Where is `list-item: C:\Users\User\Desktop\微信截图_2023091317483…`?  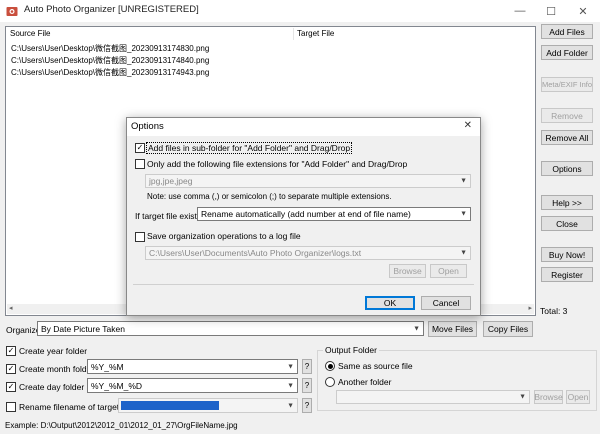 list-item: C:\Users\User\Desktop\微信截图_2023091317483… is located at coordinates (110, 48).